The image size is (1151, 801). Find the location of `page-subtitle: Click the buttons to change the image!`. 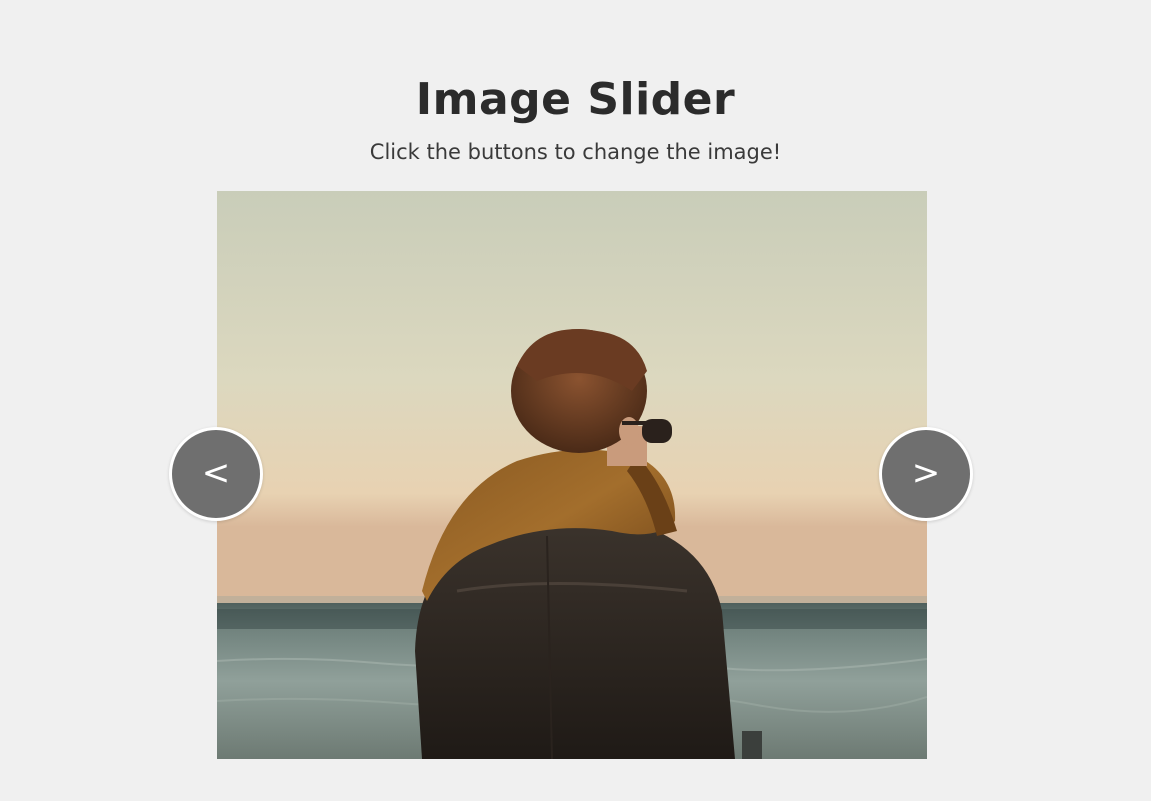

page-subtitle: Click the buttons to change the image! is located at coordinates (575, 152).